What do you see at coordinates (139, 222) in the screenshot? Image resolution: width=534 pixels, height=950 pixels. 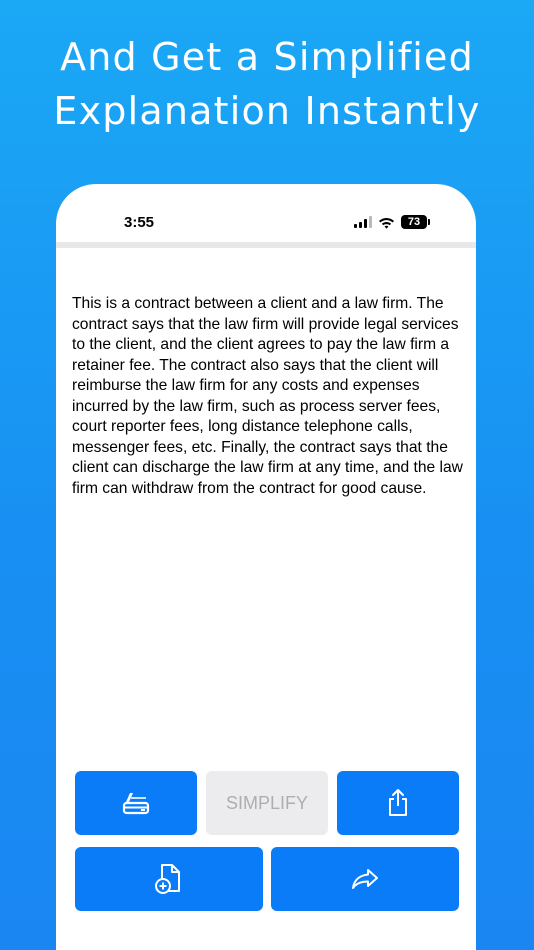 I see `status-time: 3:55` at bounding box center [139, 222].